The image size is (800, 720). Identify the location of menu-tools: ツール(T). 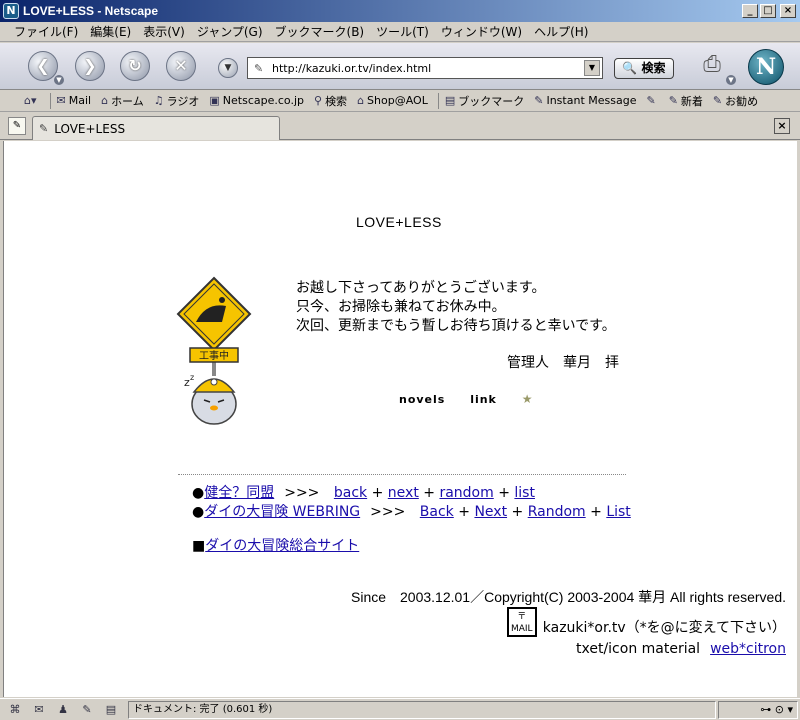
(402, 31).